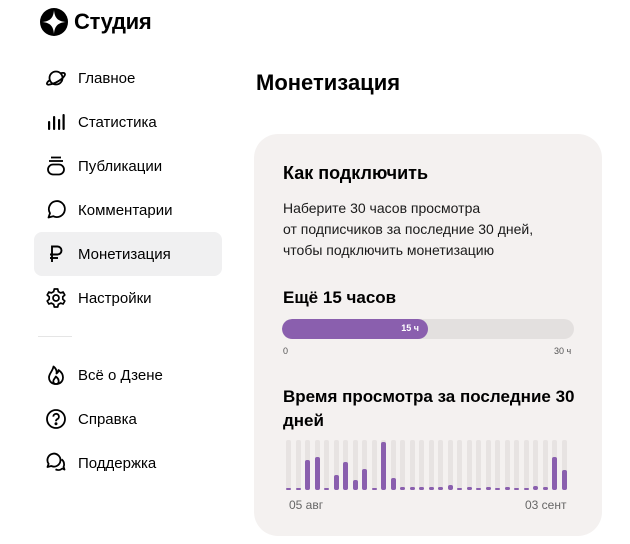  I want to click on sidebar-item-main: Главное, so click(128, 78).